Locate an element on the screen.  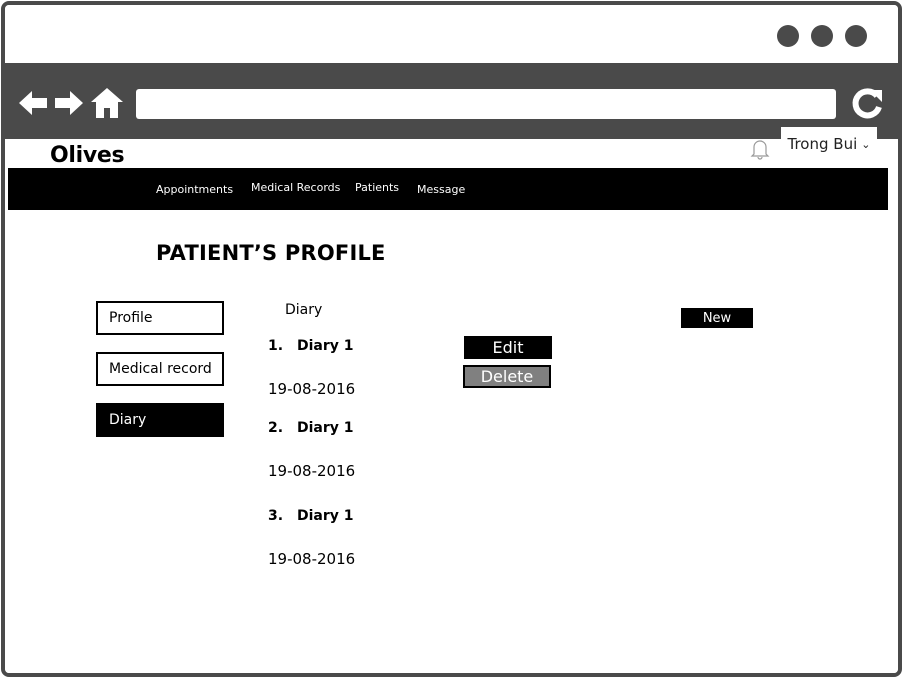
sidebar-item-label: Diary is located at coordinates (128, 420).